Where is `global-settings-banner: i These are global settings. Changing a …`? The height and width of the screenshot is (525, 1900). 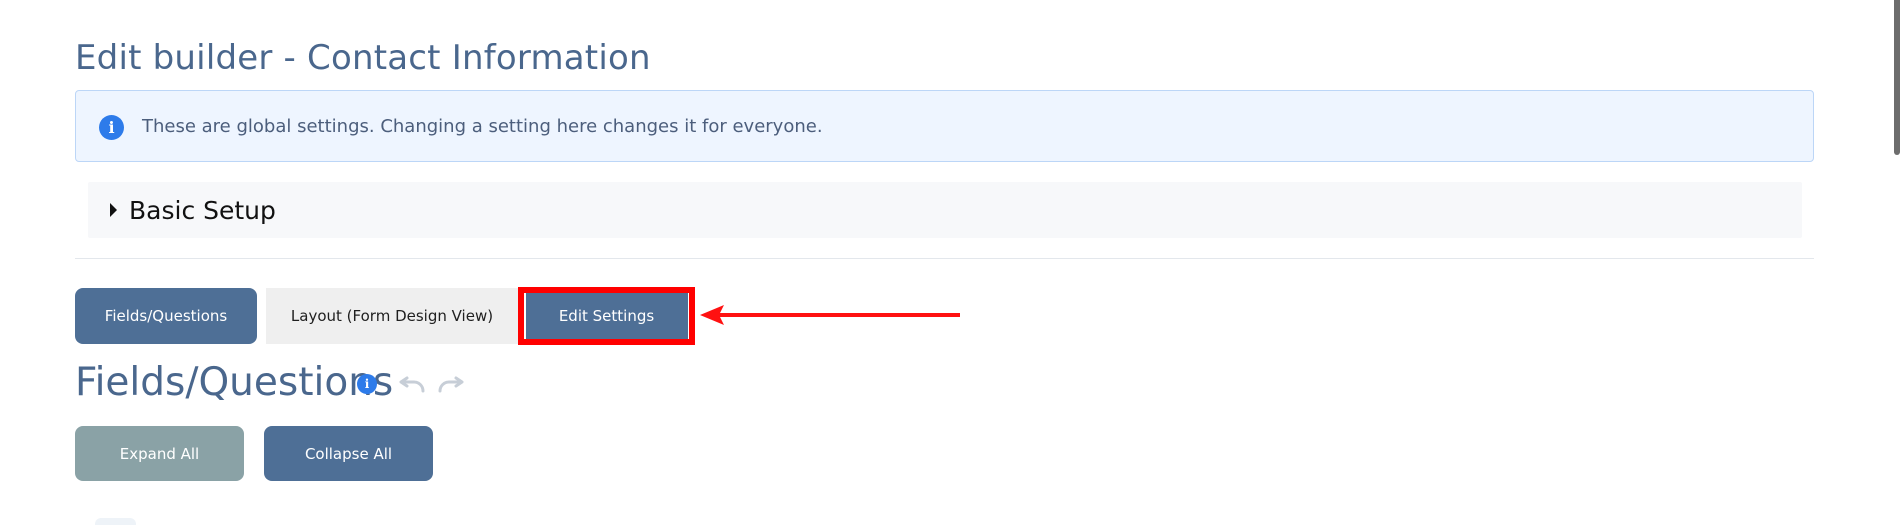
global-settings-banner: i These are global settings. Changing a … is located at coordinates (944, 126).